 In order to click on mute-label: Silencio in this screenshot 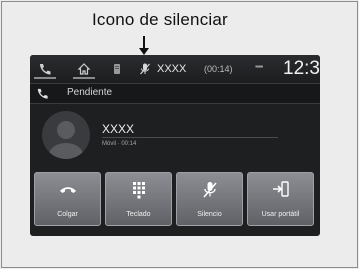, I will do `click(209, 214)`.